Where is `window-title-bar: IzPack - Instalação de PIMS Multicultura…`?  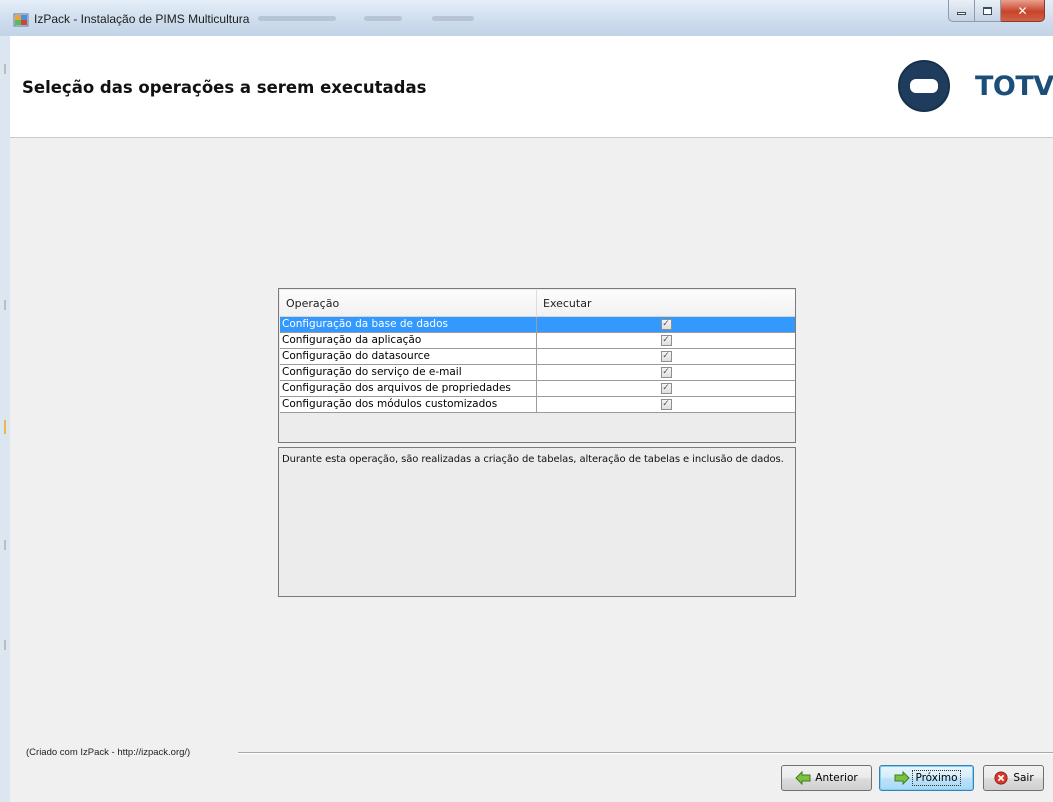
window-title-bar: IzPack - Instalação de PIMS Multicultura… is located at coordinates (526, 18).